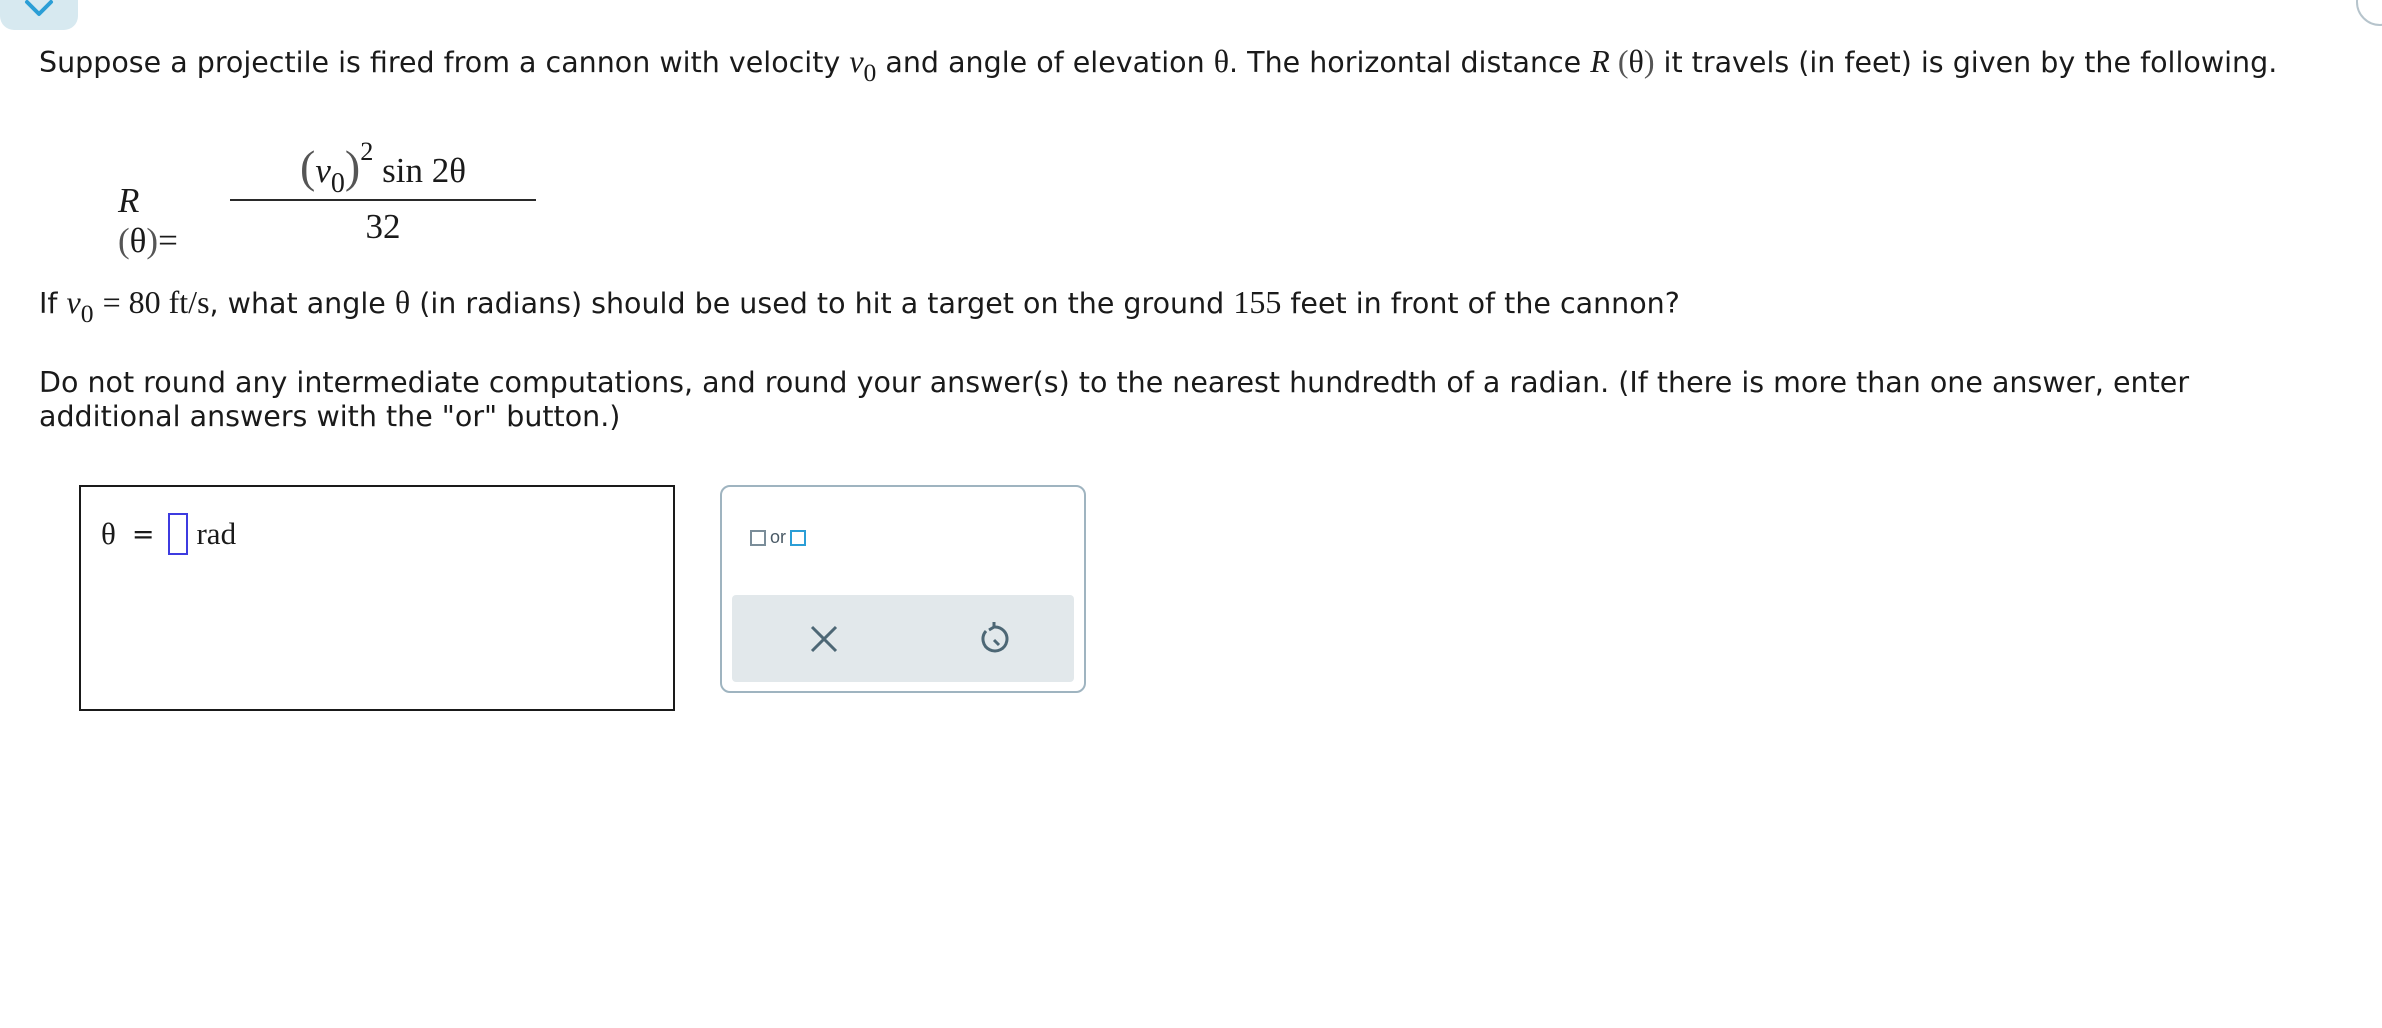 This screenshot has width=2382, height=1028. I want to click on answer-variable: θ, so click(108, 533).